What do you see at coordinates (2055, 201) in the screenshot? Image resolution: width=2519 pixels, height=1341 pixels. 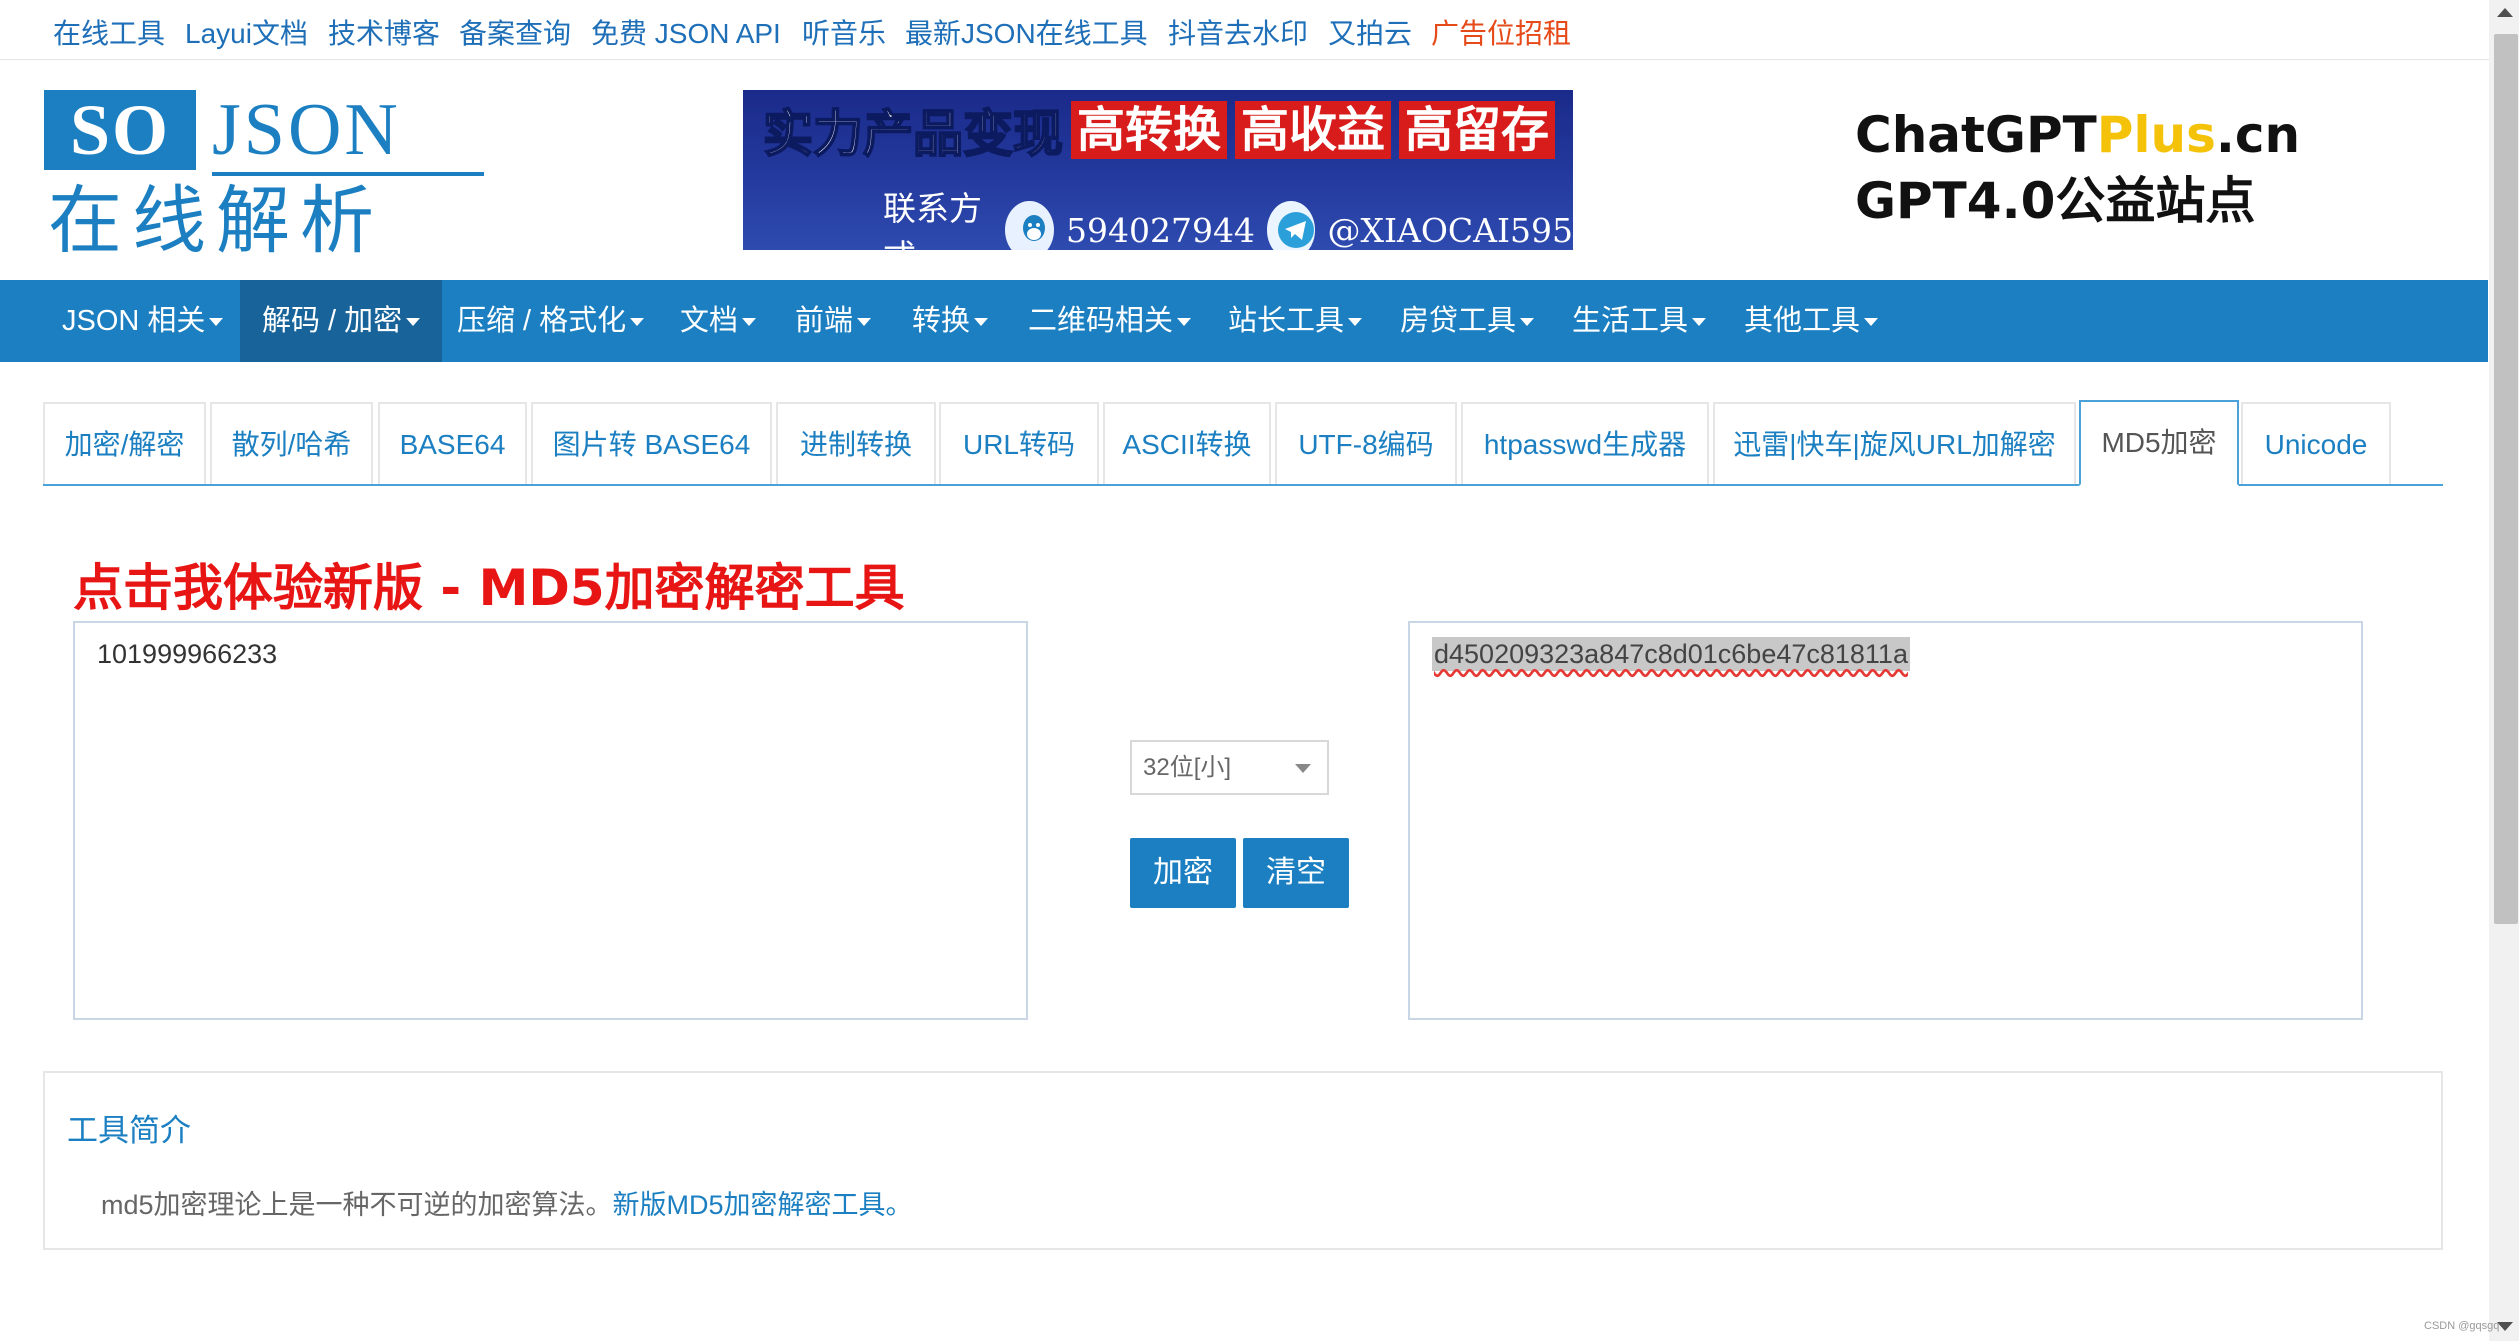 I see `promo-line2: GPT4.0公益站点` at bounding box center [2055, 201].